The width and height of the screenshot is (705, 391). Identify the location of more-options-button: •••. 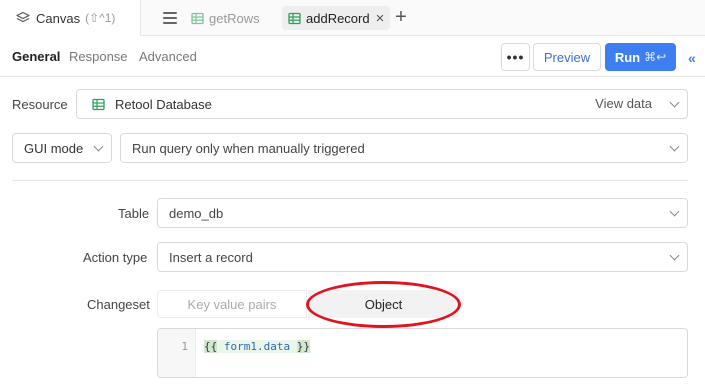
(515, 57).